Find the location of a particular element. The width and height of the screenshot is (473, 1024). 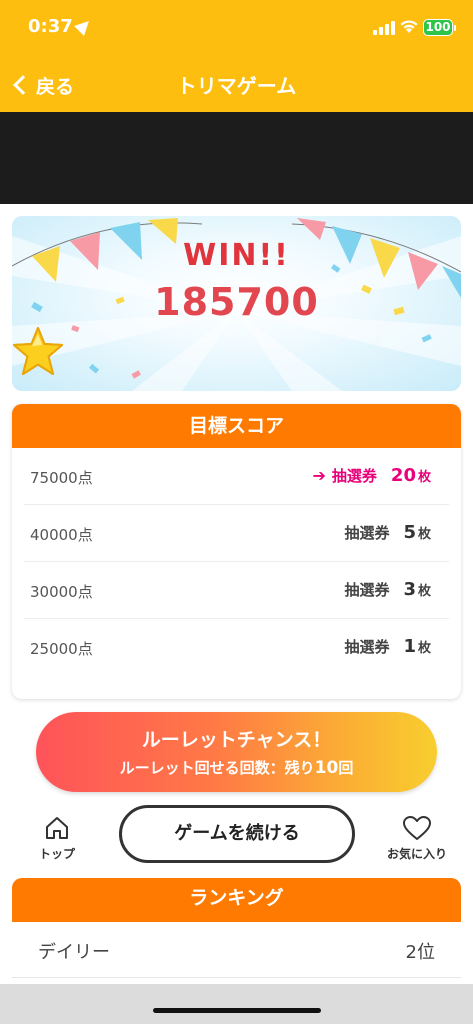

ticket-count: 1 is located at coordinates (409, 646).